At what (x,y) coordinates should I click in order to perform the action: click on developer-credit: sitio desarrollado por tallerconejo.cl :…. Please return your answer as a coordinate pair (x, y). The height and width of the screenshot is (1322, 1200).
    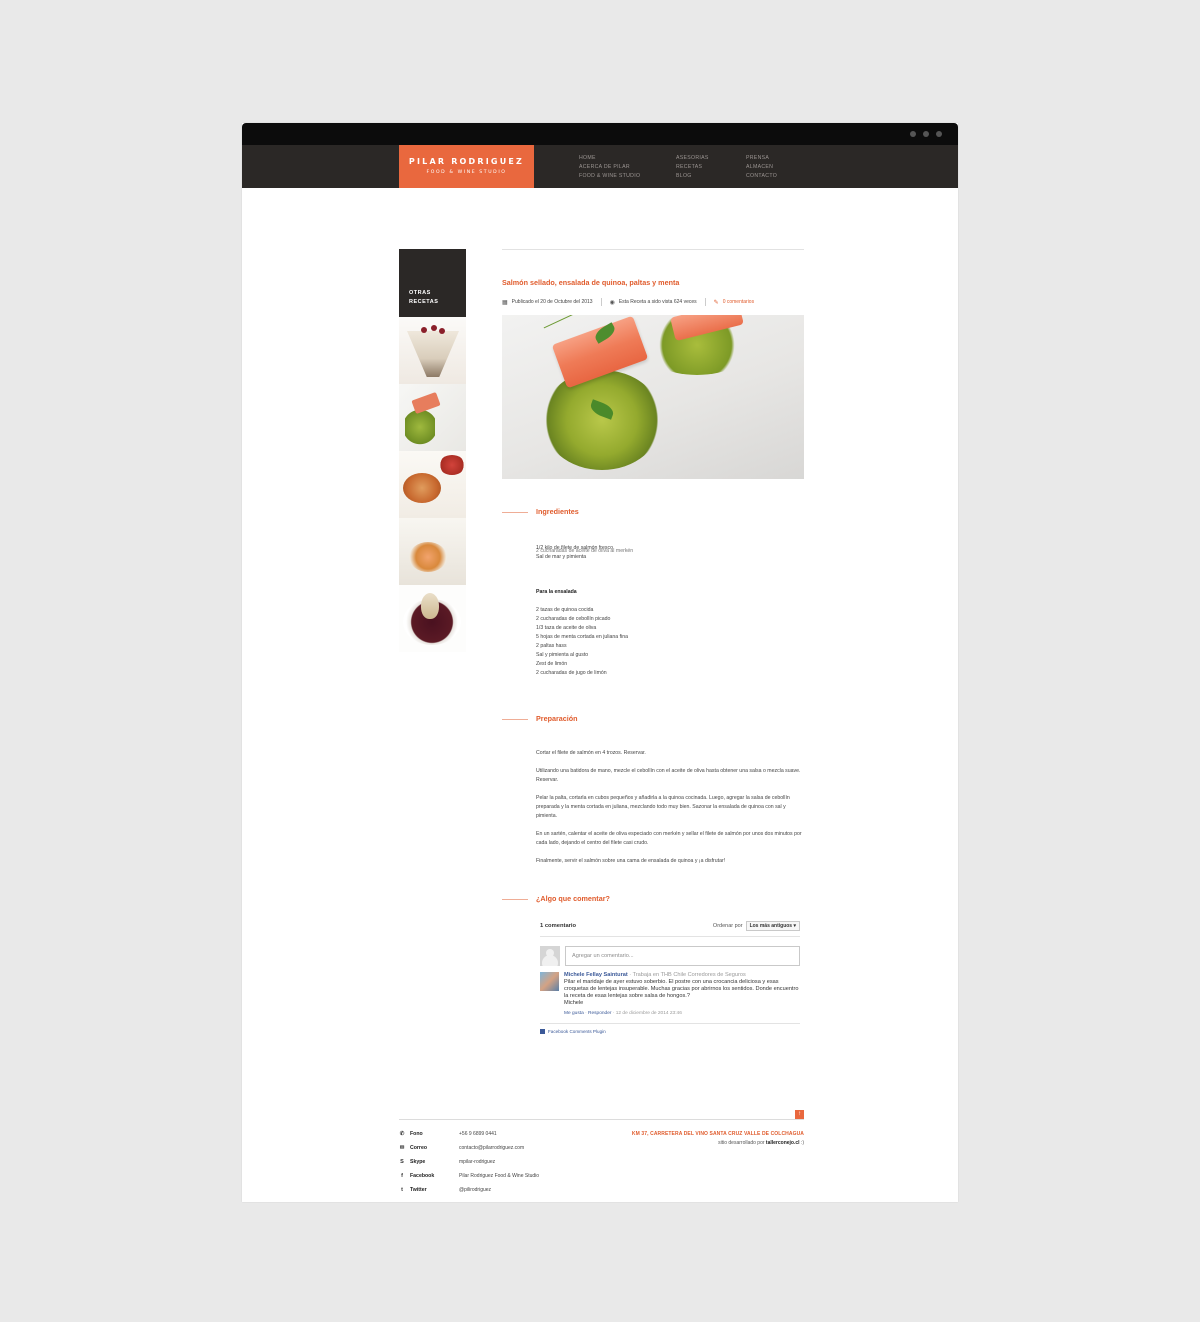
    Looking at the image, I should click on (761, 1143).